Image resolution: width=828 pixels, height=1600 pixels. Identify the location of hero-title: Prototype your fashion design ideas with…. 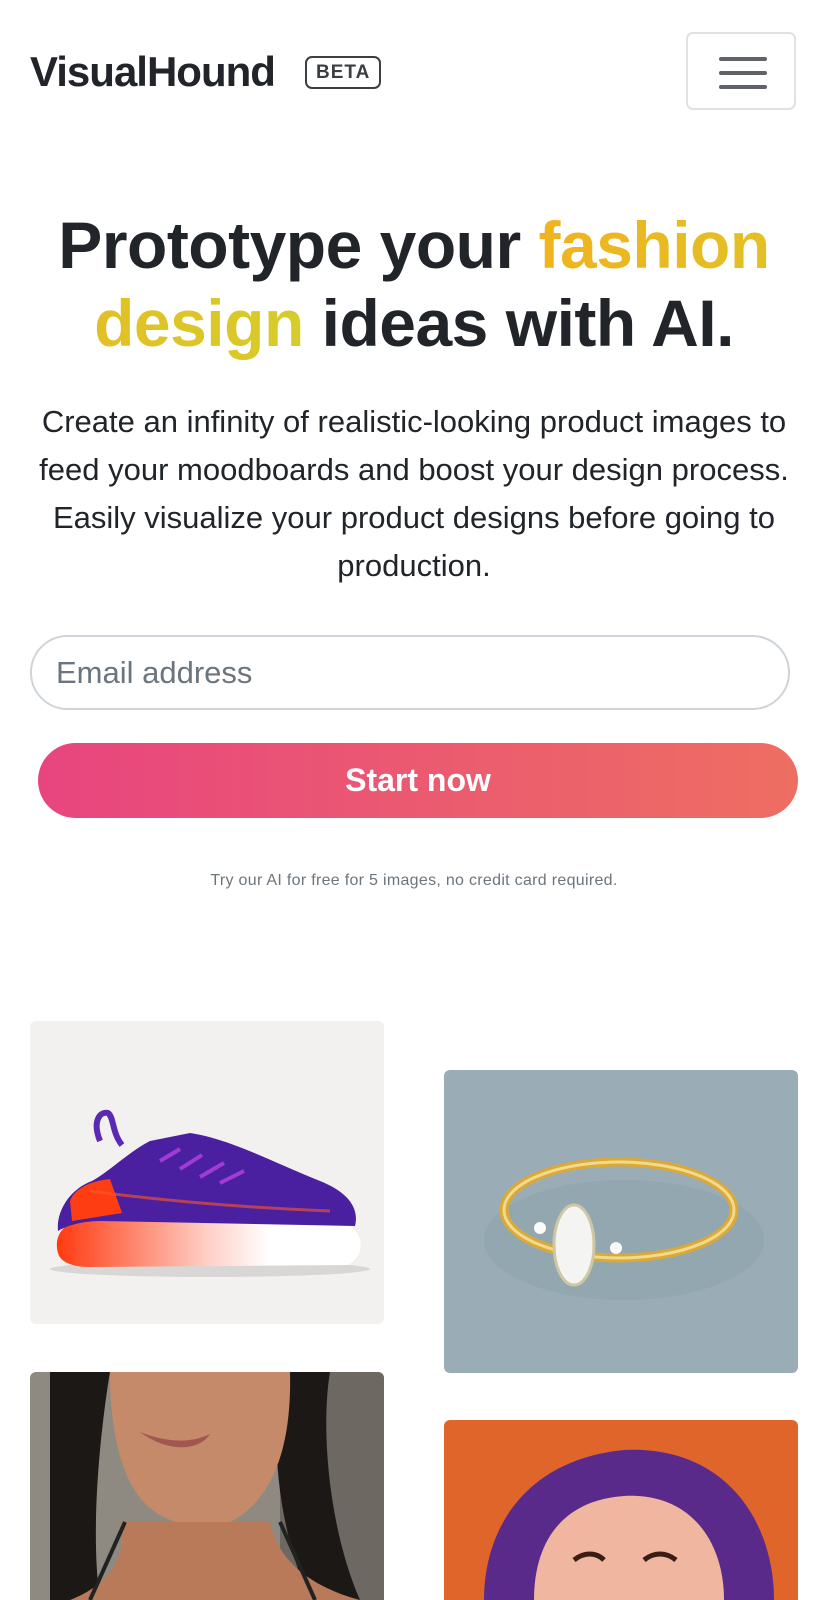
(414, 284).